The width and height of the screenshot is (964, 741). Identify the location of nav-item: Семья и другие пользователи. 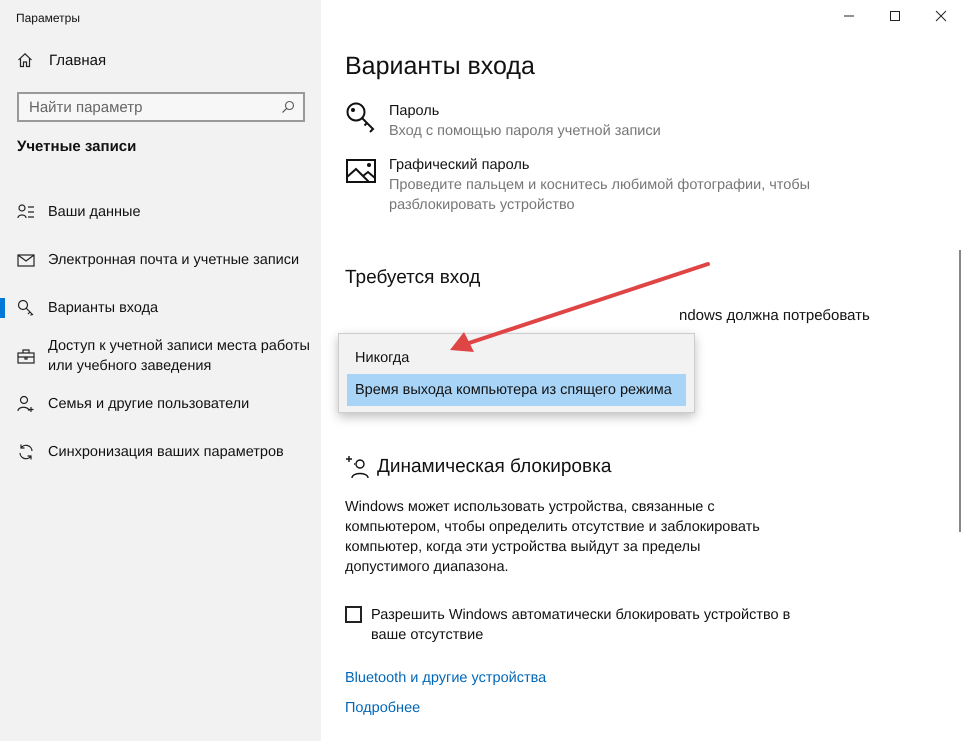
(160, 404).